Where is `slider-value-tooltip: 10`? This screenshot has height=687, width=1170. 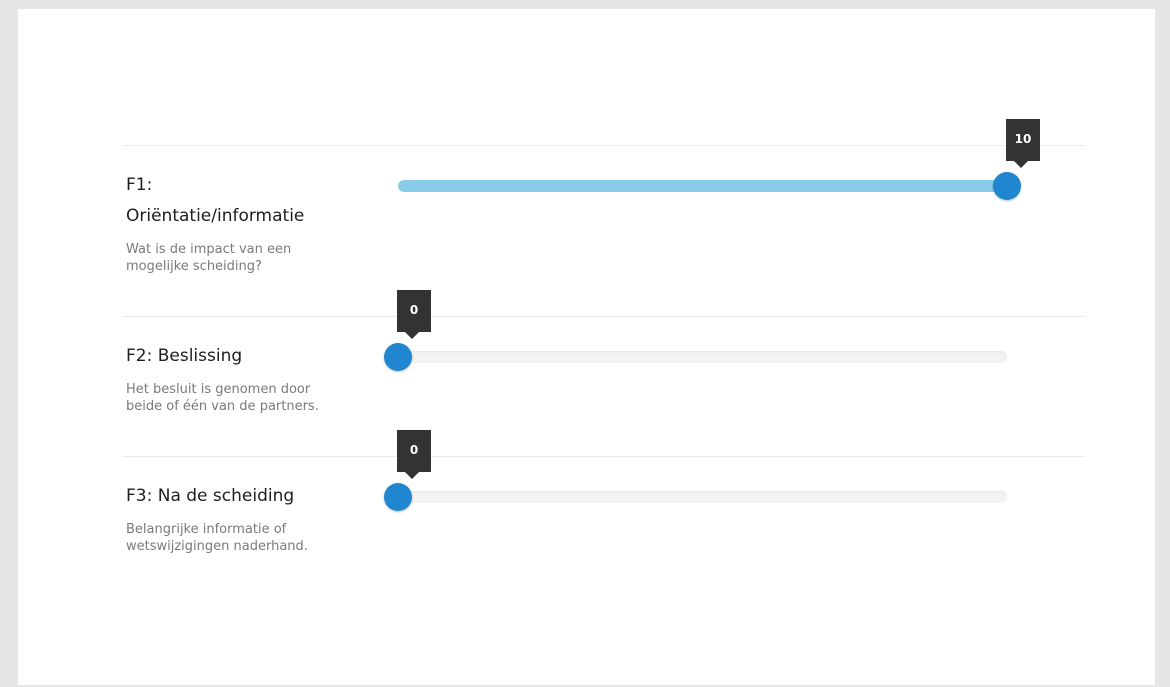 slider-value-tooltip: 10 is located at coordinates (1023, 143).